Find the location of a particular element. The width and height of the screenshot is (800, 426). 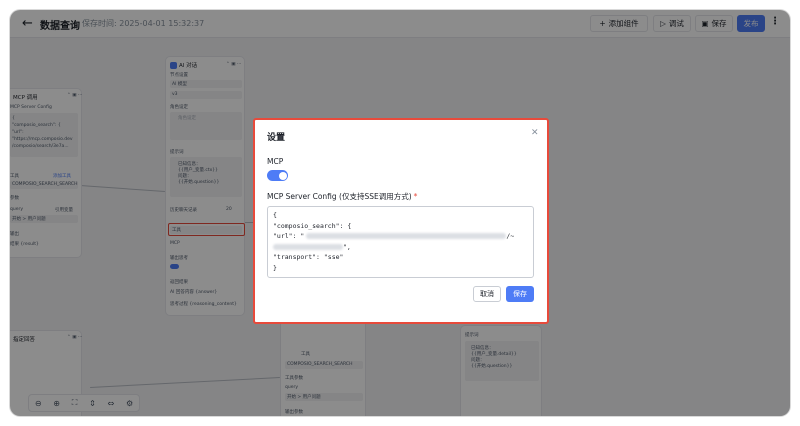

config-label-text: MCP Server Config (仅支持SSE调用方式) is located at coordinates (339, 196).